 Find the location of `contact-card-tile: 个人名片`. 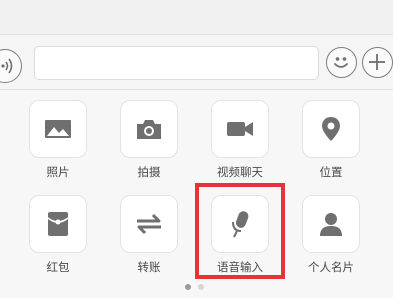

contact-card-tile: 个人名片 is located at coordinates (331, 234).